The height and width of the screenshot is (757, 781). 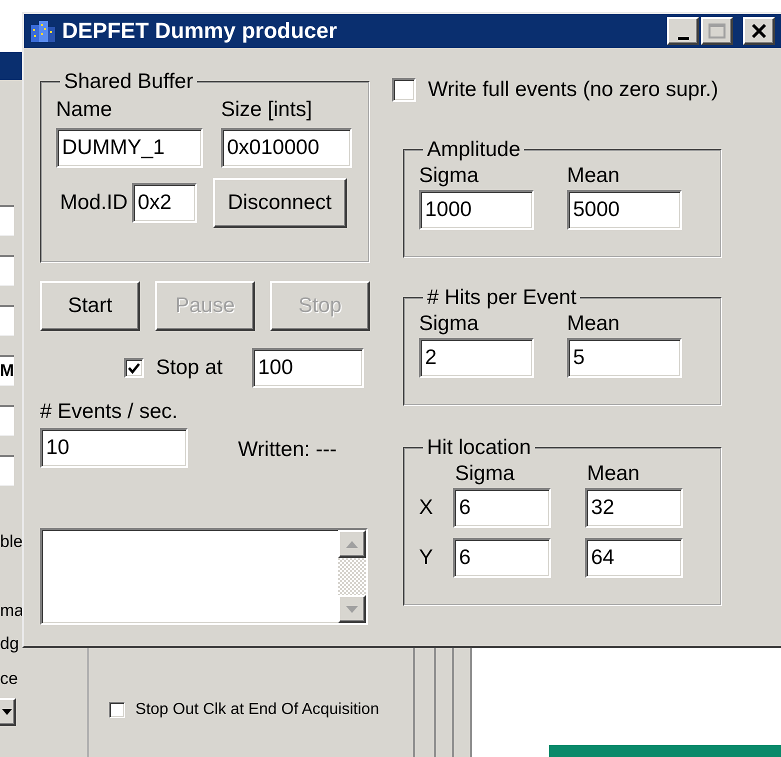 What do you see at coordinates (200, 31) in the screenshot?
I see `window-title: DEPFET Dummy producer` at bounding box center [200, 31].